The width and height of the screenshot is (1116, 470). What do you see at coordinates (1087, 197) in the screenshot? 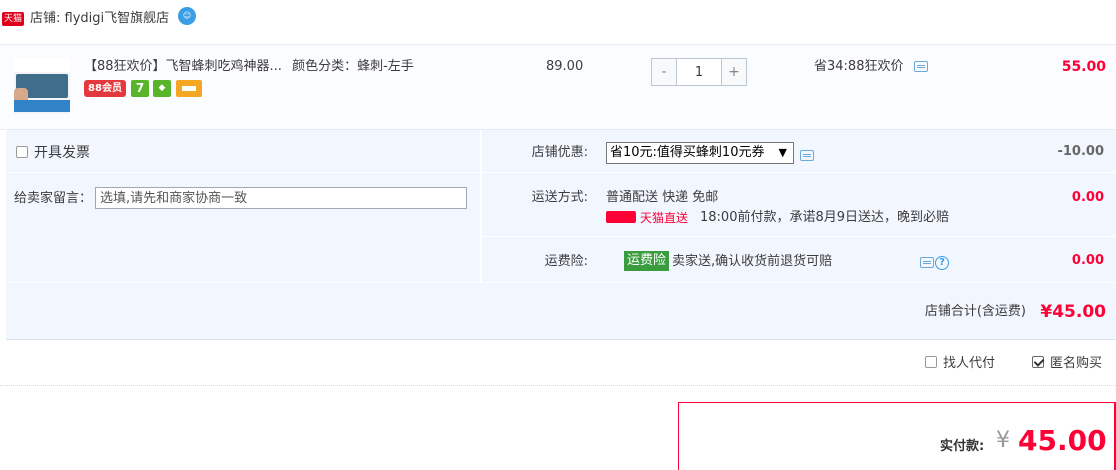
I see `shipping-amount: 0.00` at bounding box center [1087, 197].